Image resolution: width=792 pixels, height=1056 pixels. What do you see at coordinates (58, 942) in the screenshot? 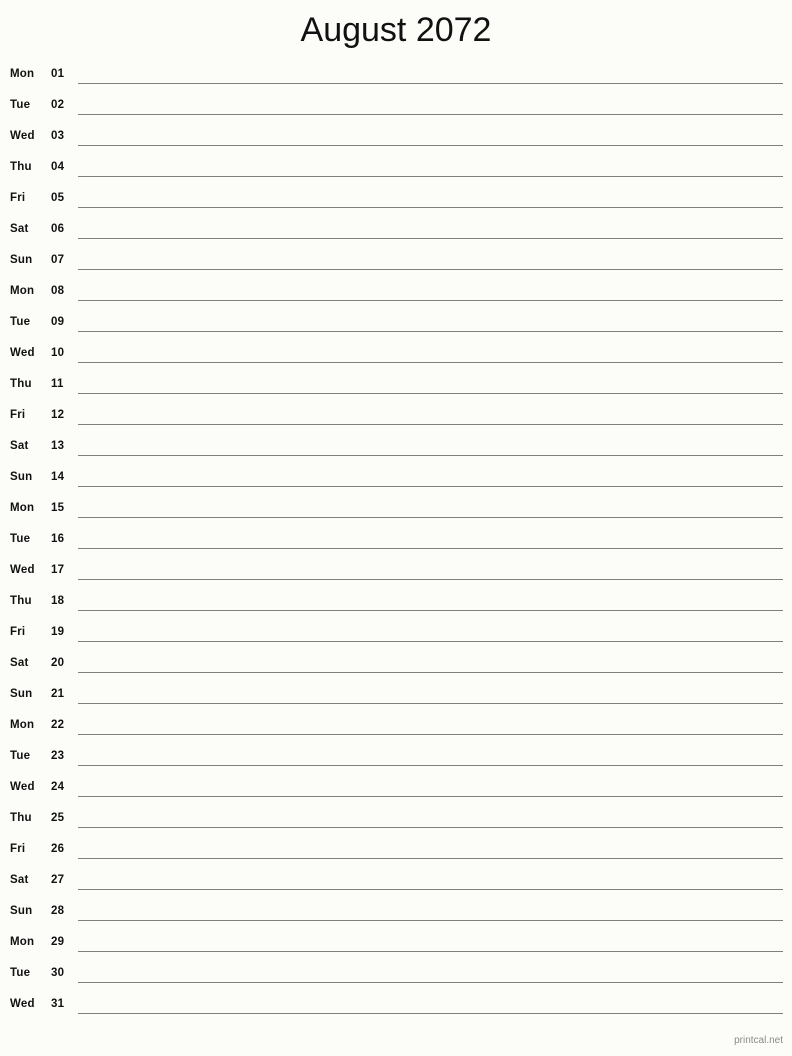
I see `date-number: 29` at bounding box center [58, 942].